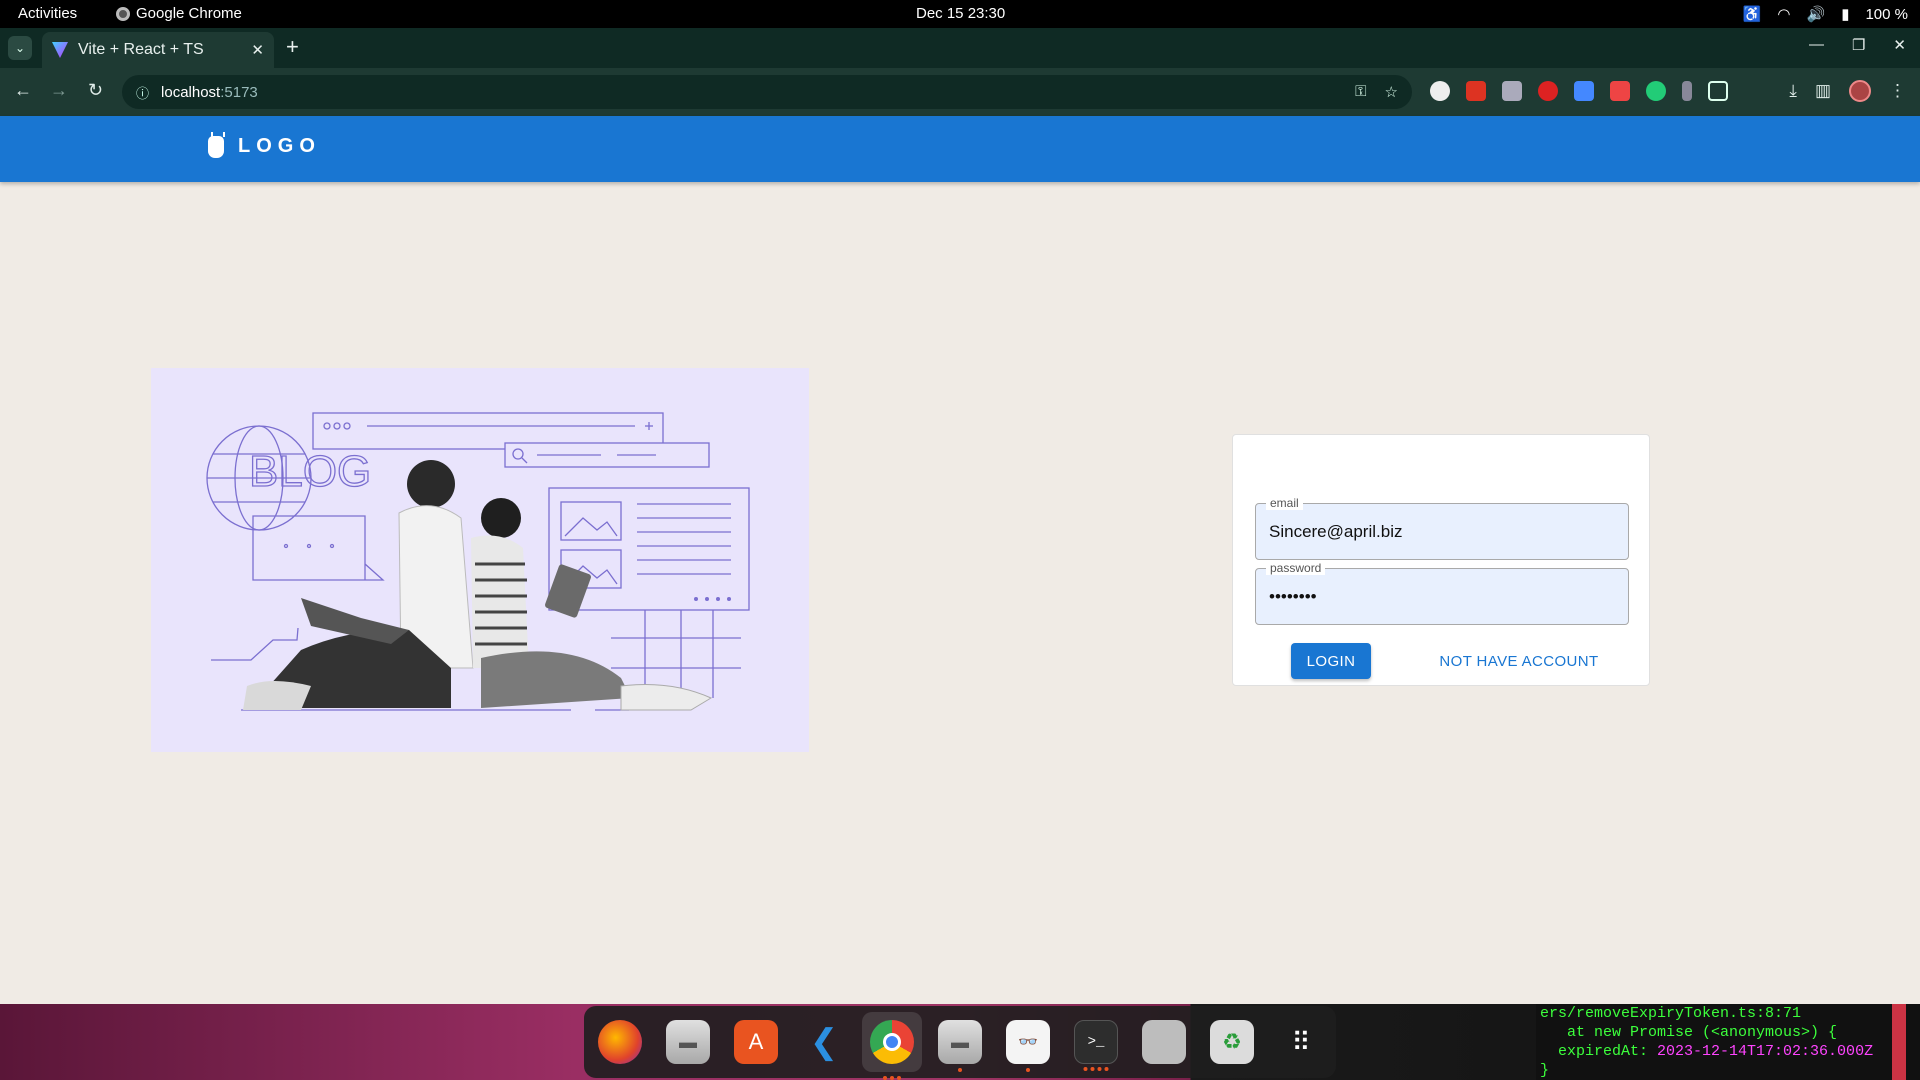  I want to click on blog-illustration: BLOG, so click(480, 560).